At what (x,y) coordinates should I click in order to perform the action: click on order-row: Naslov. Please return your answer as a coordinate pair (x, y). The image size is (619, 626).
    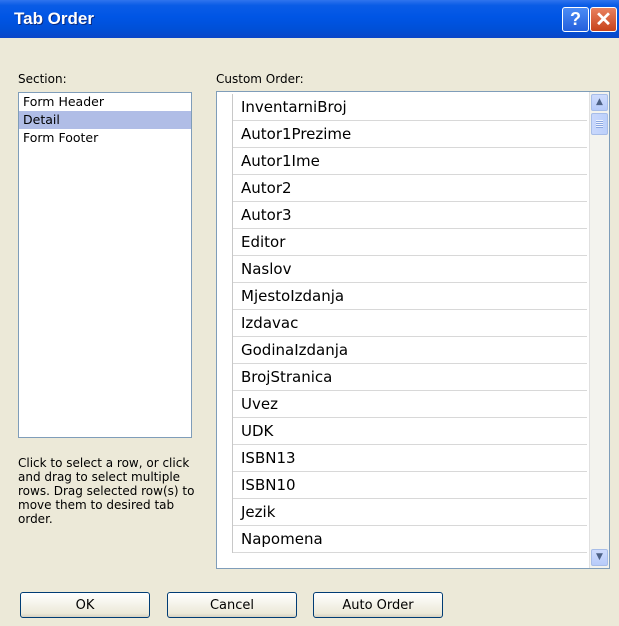
    Looking at the image, I should click on (402, 269).